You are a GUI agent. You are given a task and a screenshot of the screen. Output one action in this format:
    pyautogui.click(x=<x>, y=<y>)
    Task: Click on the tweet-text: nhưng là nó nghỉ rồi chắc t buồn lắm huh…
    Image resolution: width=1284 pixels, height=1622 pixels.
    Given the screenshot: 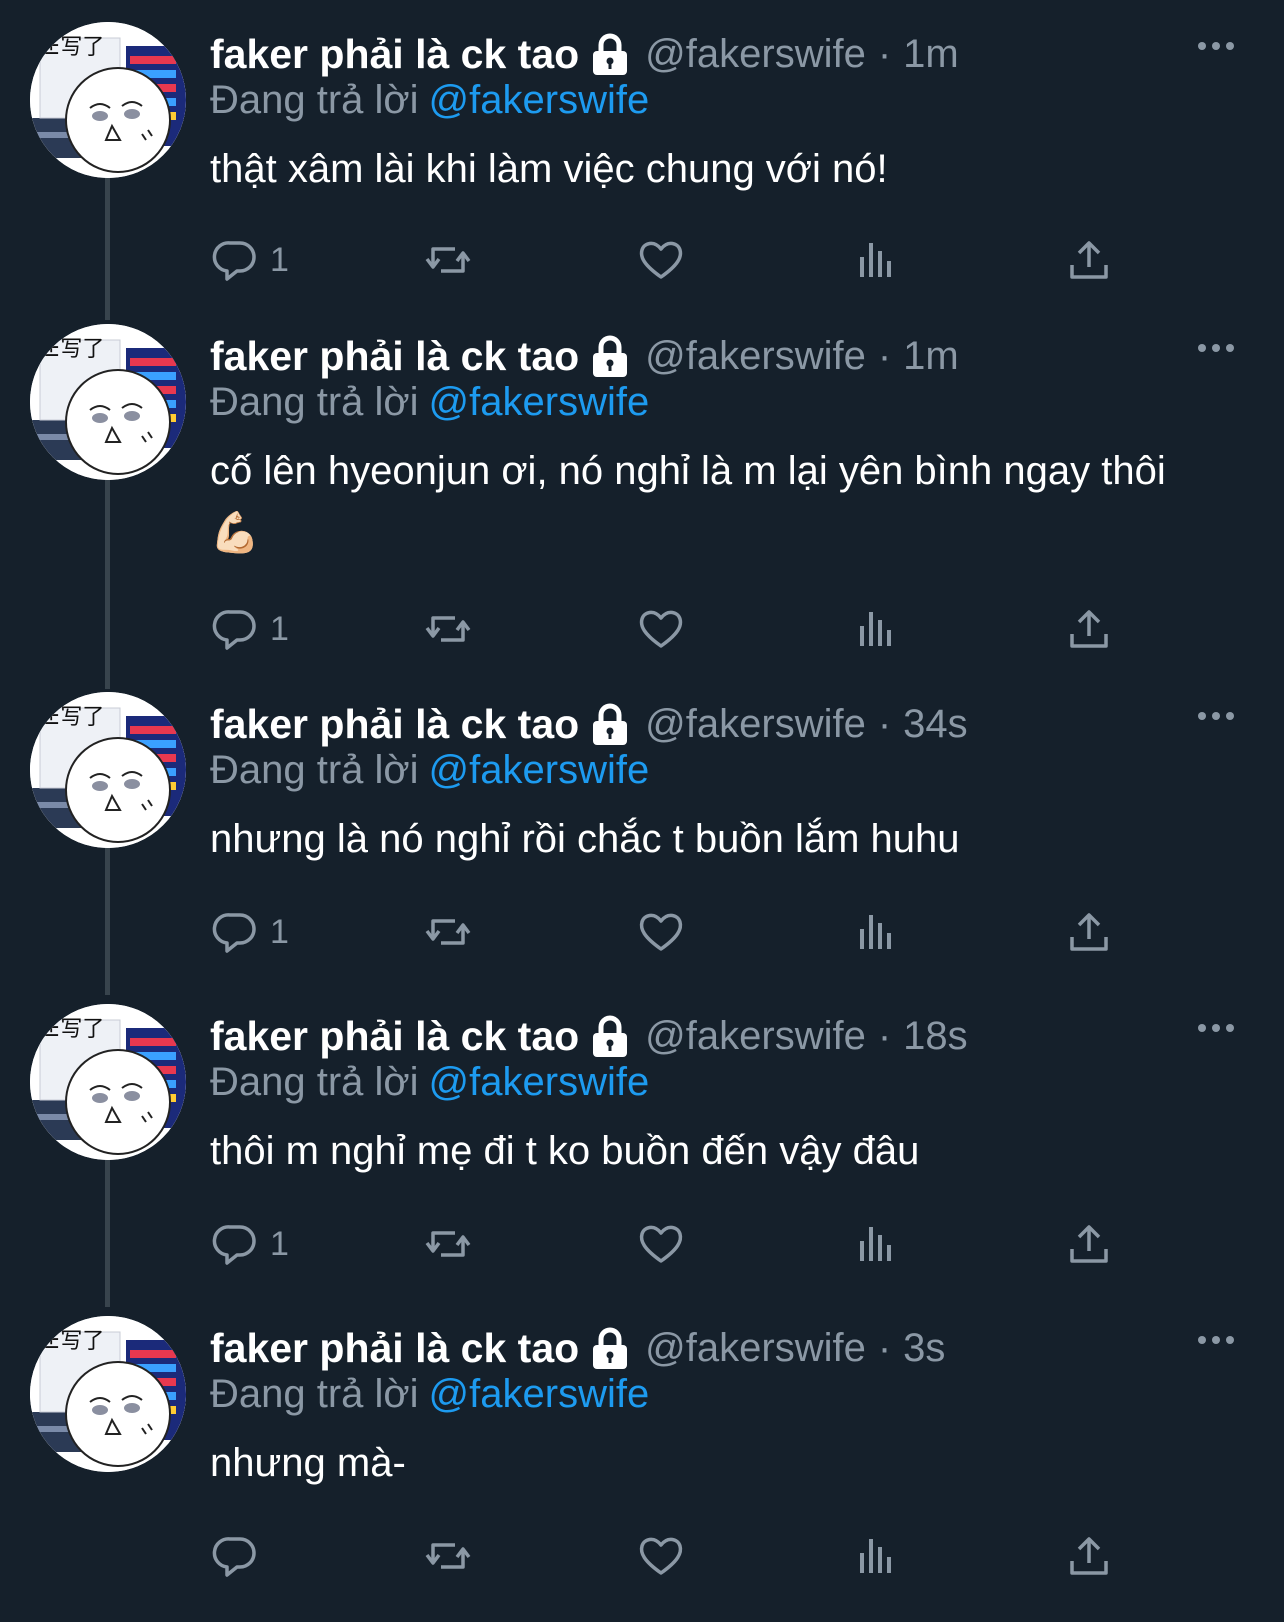 What is the action you would take?
    pyautogui.click(x=585, y=839)
    